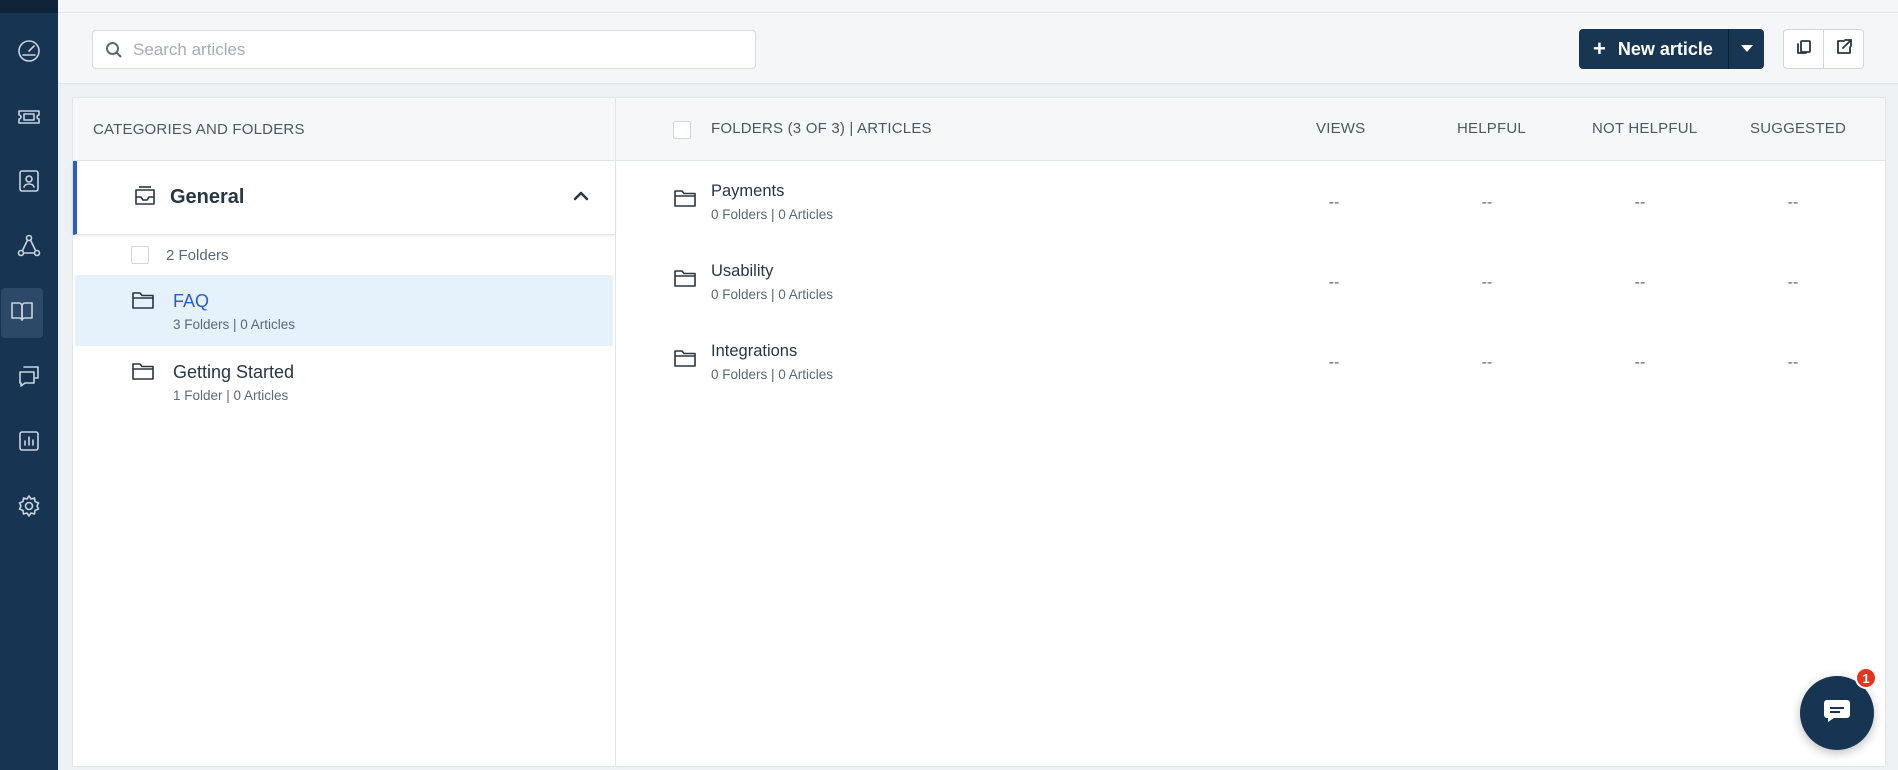 This screenshot has height=770, width=1898. I want to click on chevron-up-icon, so click(581, 195).